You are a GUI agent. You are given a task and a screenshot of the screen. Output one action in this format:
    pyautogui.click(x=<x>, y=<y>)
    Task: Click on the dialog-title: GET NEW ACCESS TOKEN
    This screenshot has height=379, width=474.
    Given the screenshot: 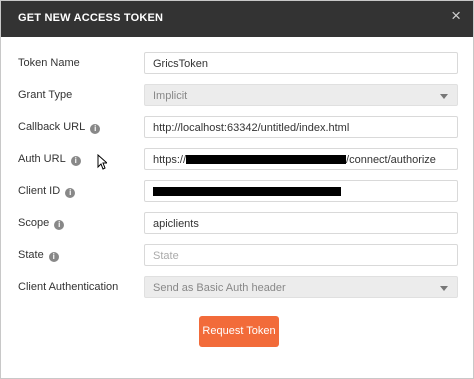 What is the action you would take?
    pyautogui.click(x=91, y=18)
    